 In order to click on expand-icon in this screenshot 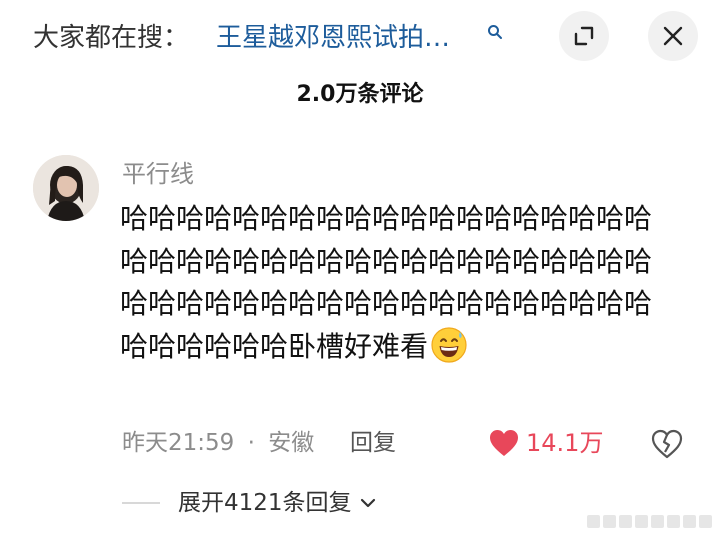, I will do `click(584, 36)`.